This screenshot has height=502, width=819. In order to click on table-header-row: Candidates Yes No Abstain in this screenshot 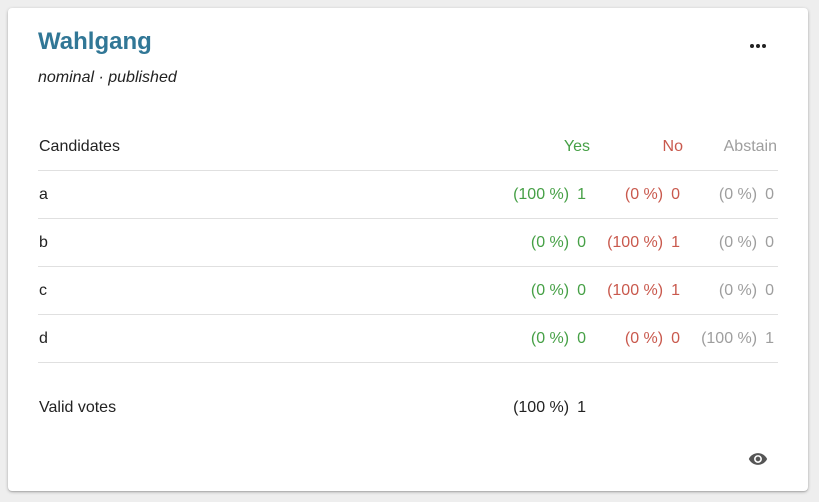, I will do `click(408, 147)`.